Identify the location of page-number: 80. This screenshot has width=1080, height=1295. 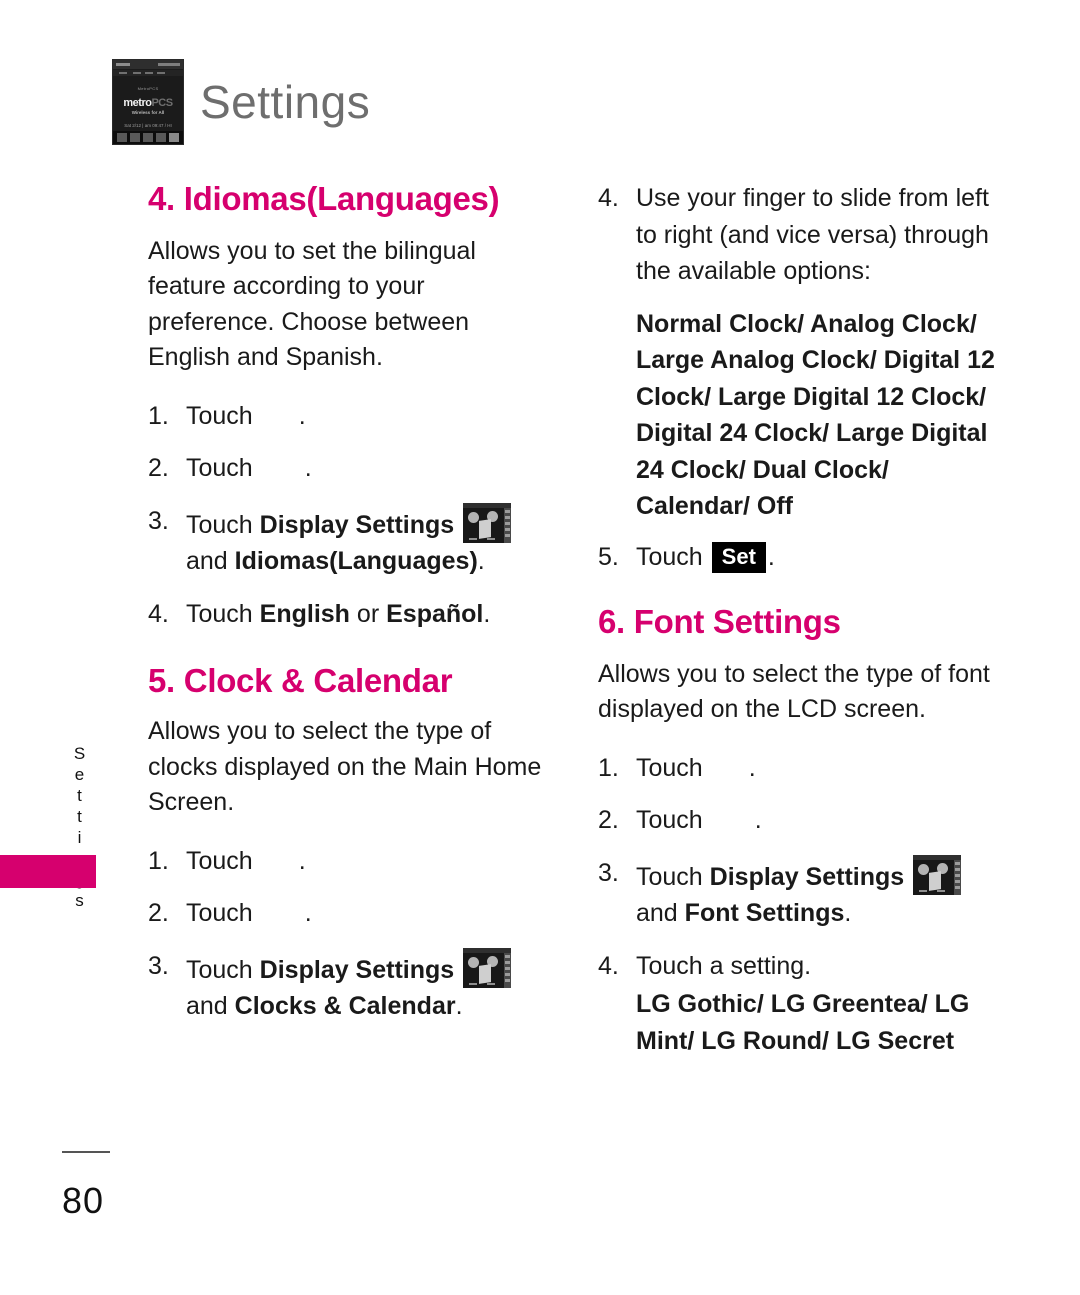
(83, 1200).